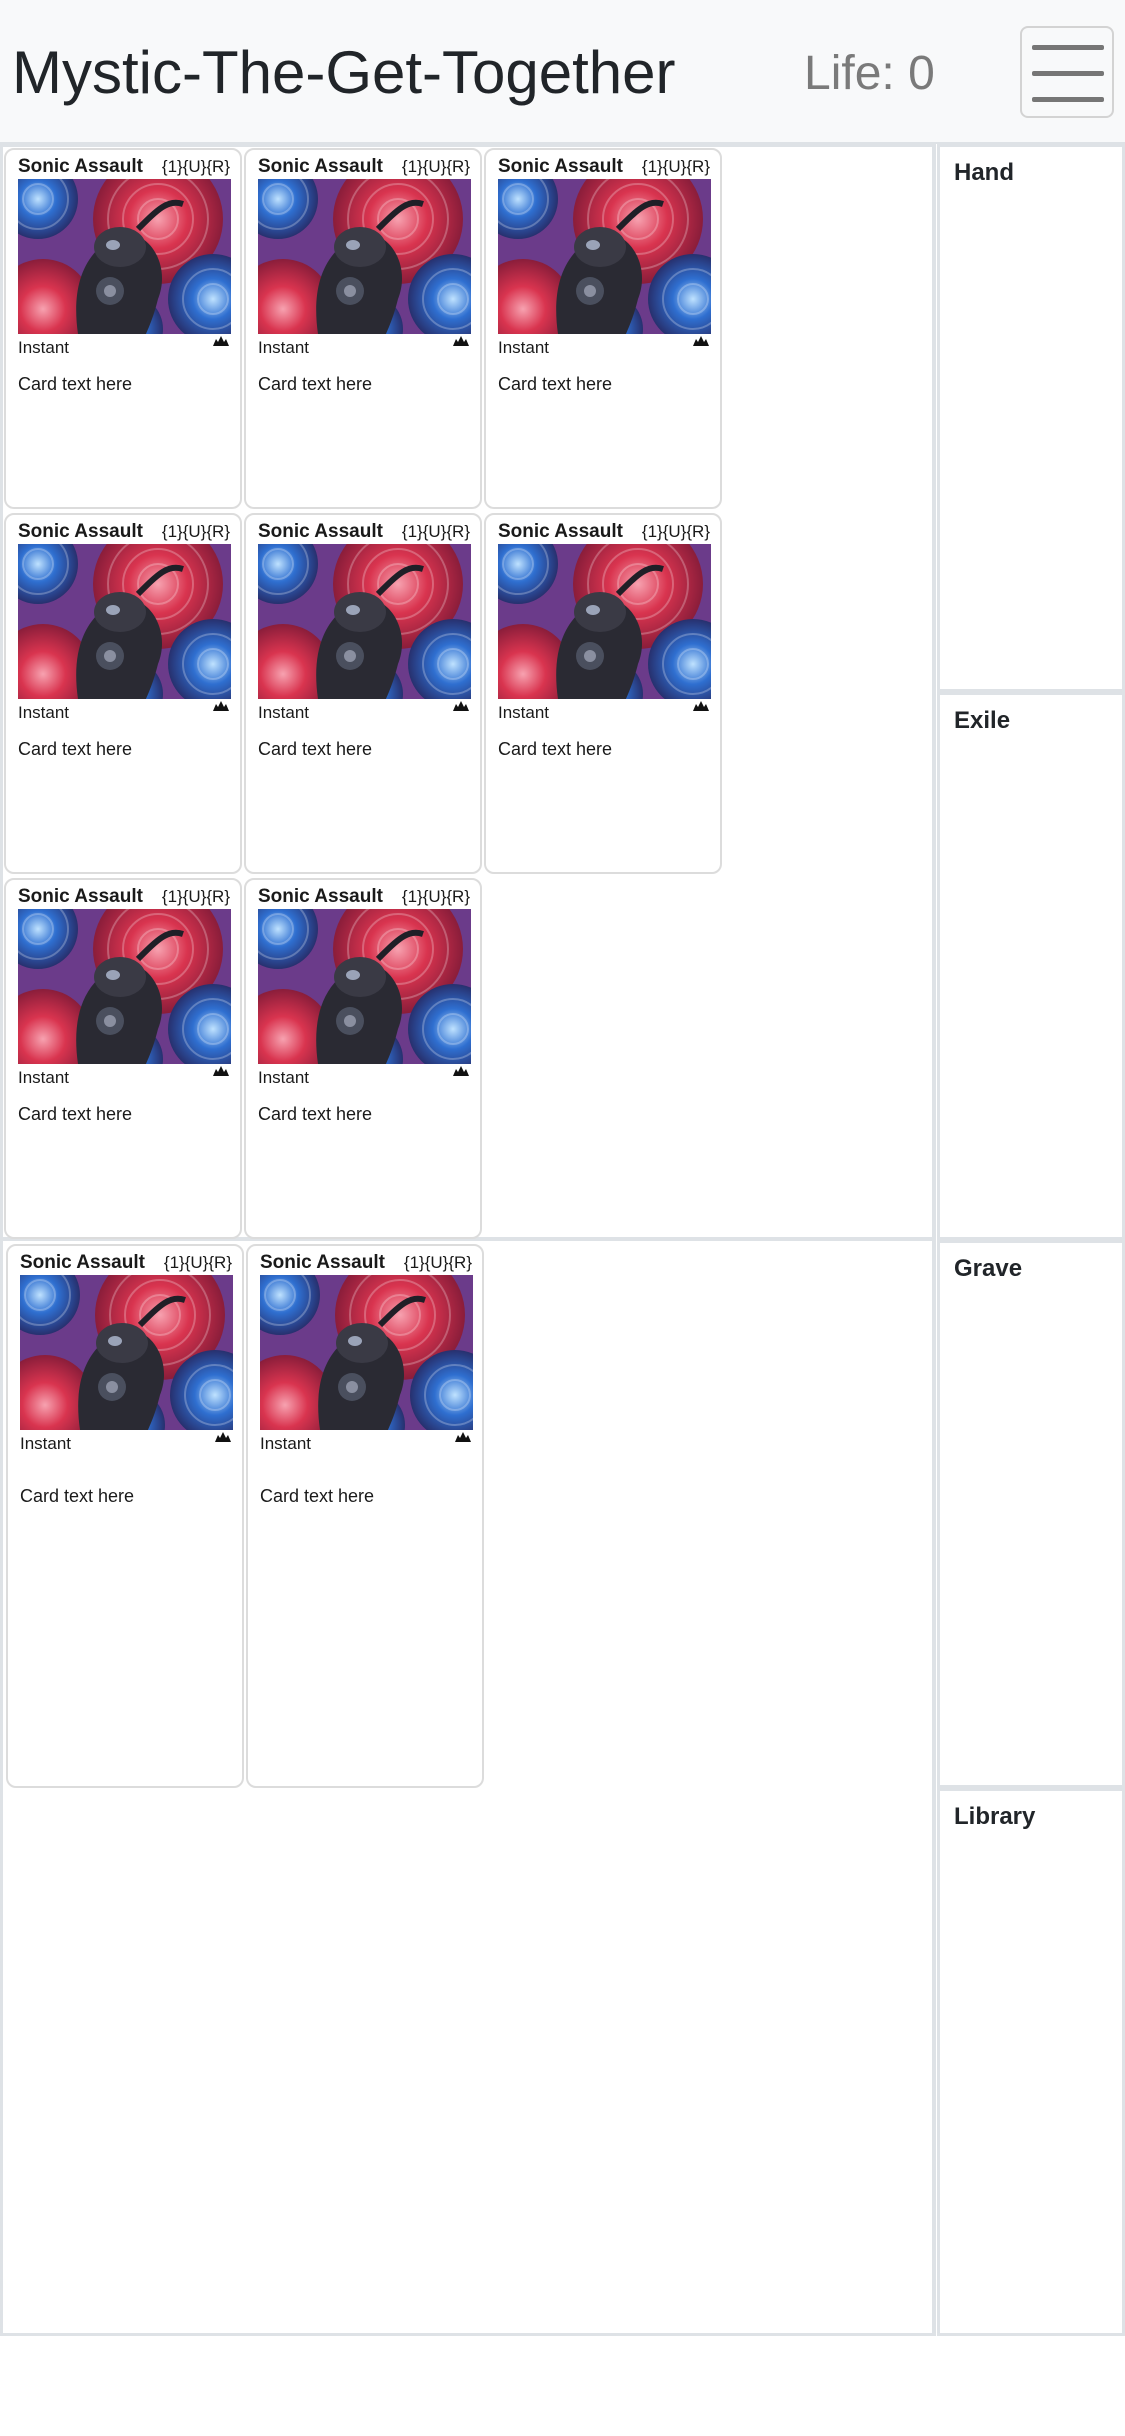 Image resolution: width=1125 pixels, height=2436 pixels. What do you see at coordinates (1031, 966) in the screenshot?
I see `exile-zone: Exile` at bounding box center [1031, 966].